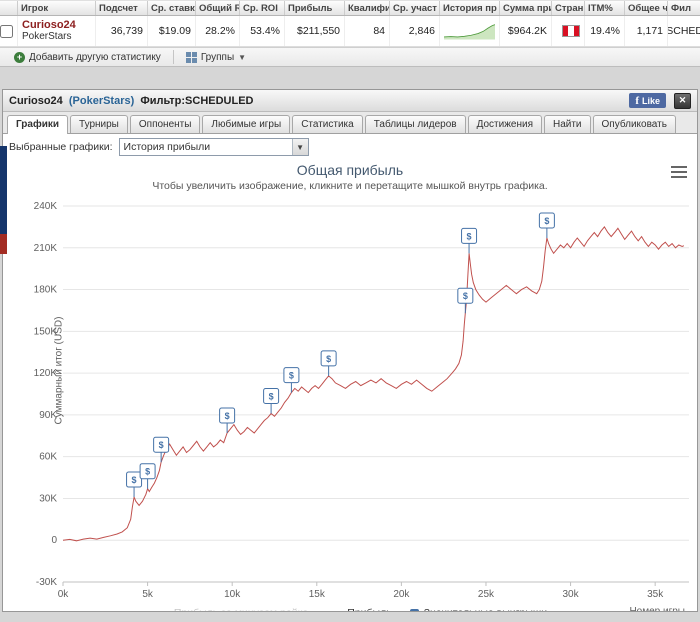 This screenshot has height=622, width=700. I want to click on groups-icon, so click(191, 57).